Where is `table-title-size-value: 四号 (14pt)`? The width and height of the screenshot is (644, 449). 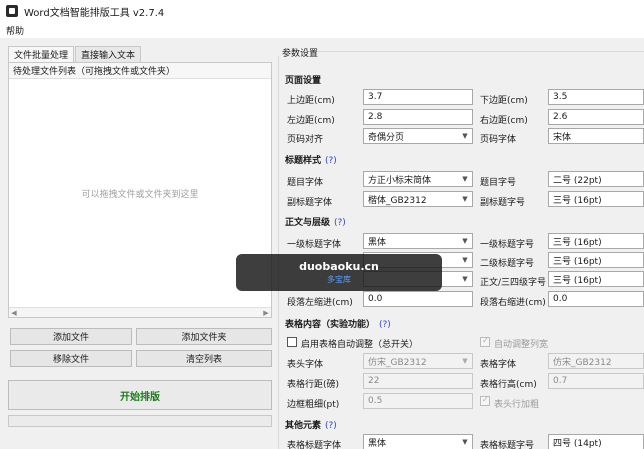 table-title-size-value: 四号 (14pt) is located at coordinates (577, 443).